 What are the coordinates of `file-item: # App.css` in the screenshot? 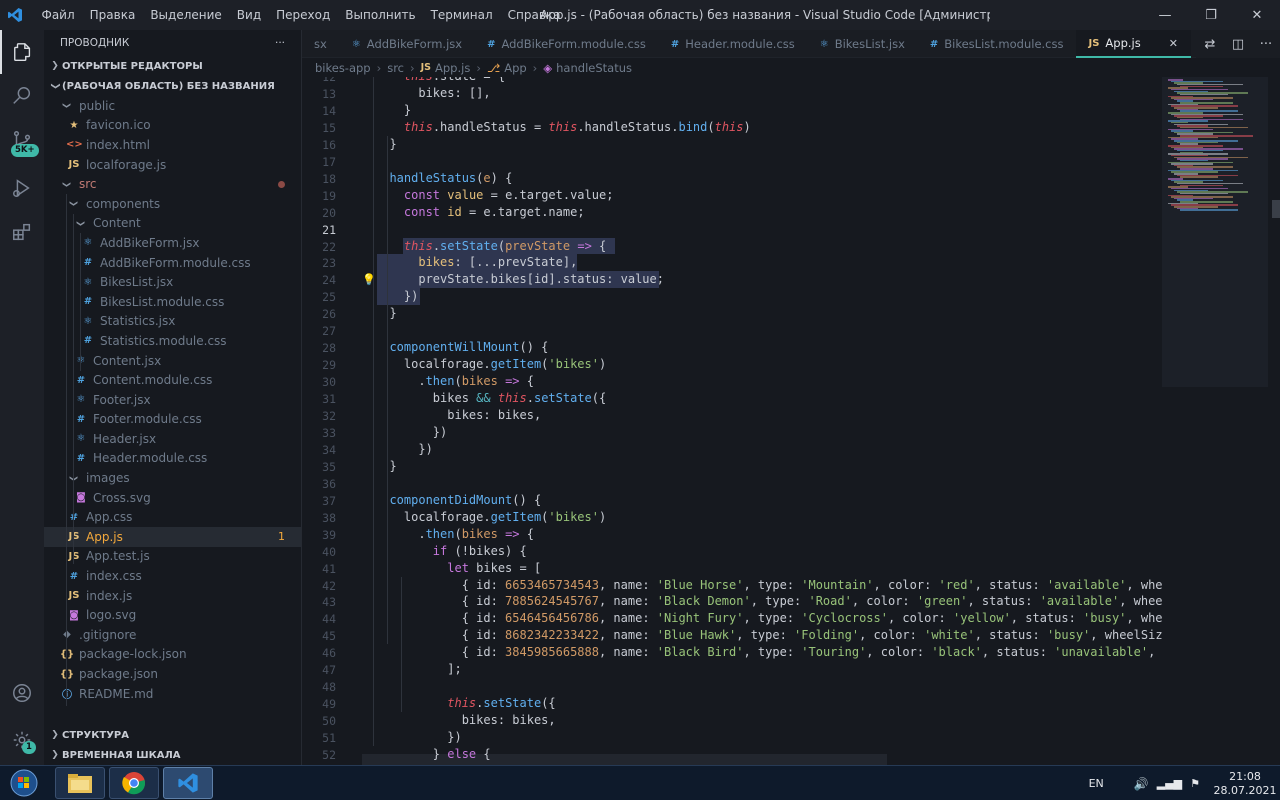 It's located at (172, 517).